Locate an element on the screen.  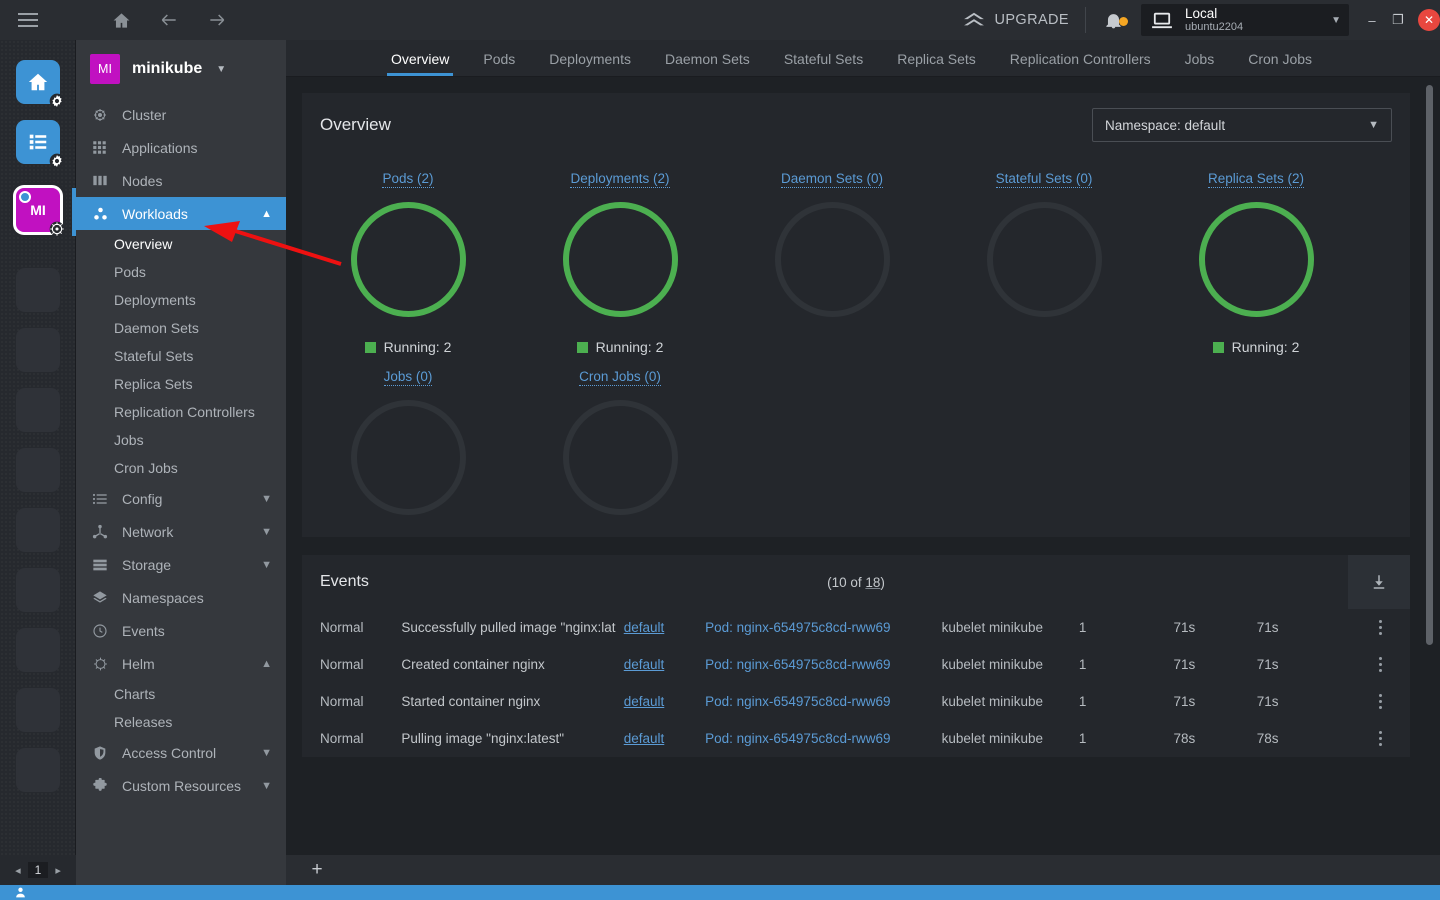
namespace-select: Namespace: default ▼ is located at coordinates (1242, 125).